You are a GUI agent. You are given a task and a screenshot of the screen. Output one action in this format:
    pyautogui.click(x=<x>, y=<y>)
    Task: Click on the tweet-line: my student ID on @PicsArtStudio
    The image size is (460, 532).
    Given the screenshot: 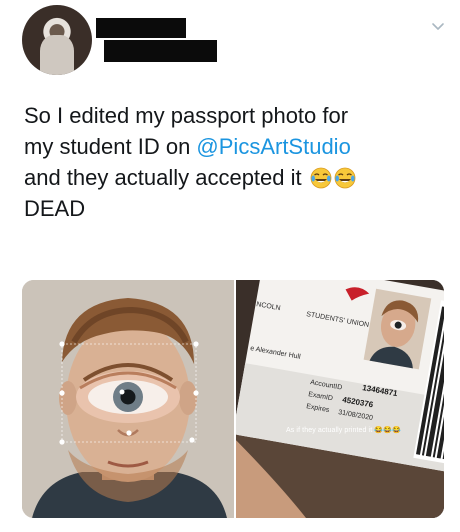 What is the action you would take?
    pyautogui.click(x=234, y=146)
    